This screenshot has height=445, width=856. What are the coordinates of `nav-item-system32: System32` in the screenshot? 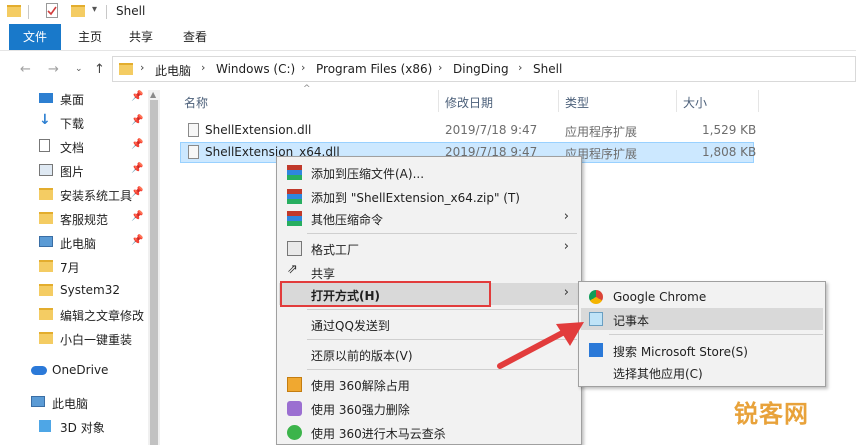 It's located at (73, 291).